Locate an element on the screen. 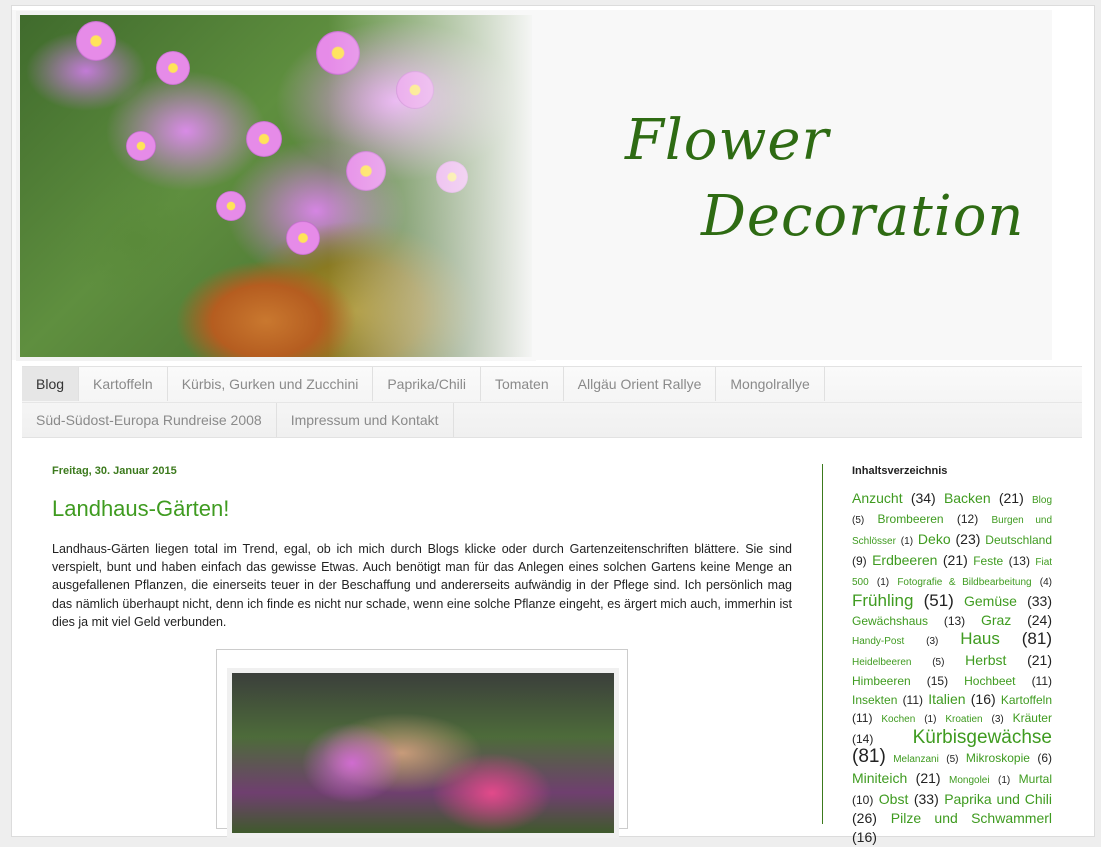  nav-tab: Tomaten is located at coordinates (522, 384).